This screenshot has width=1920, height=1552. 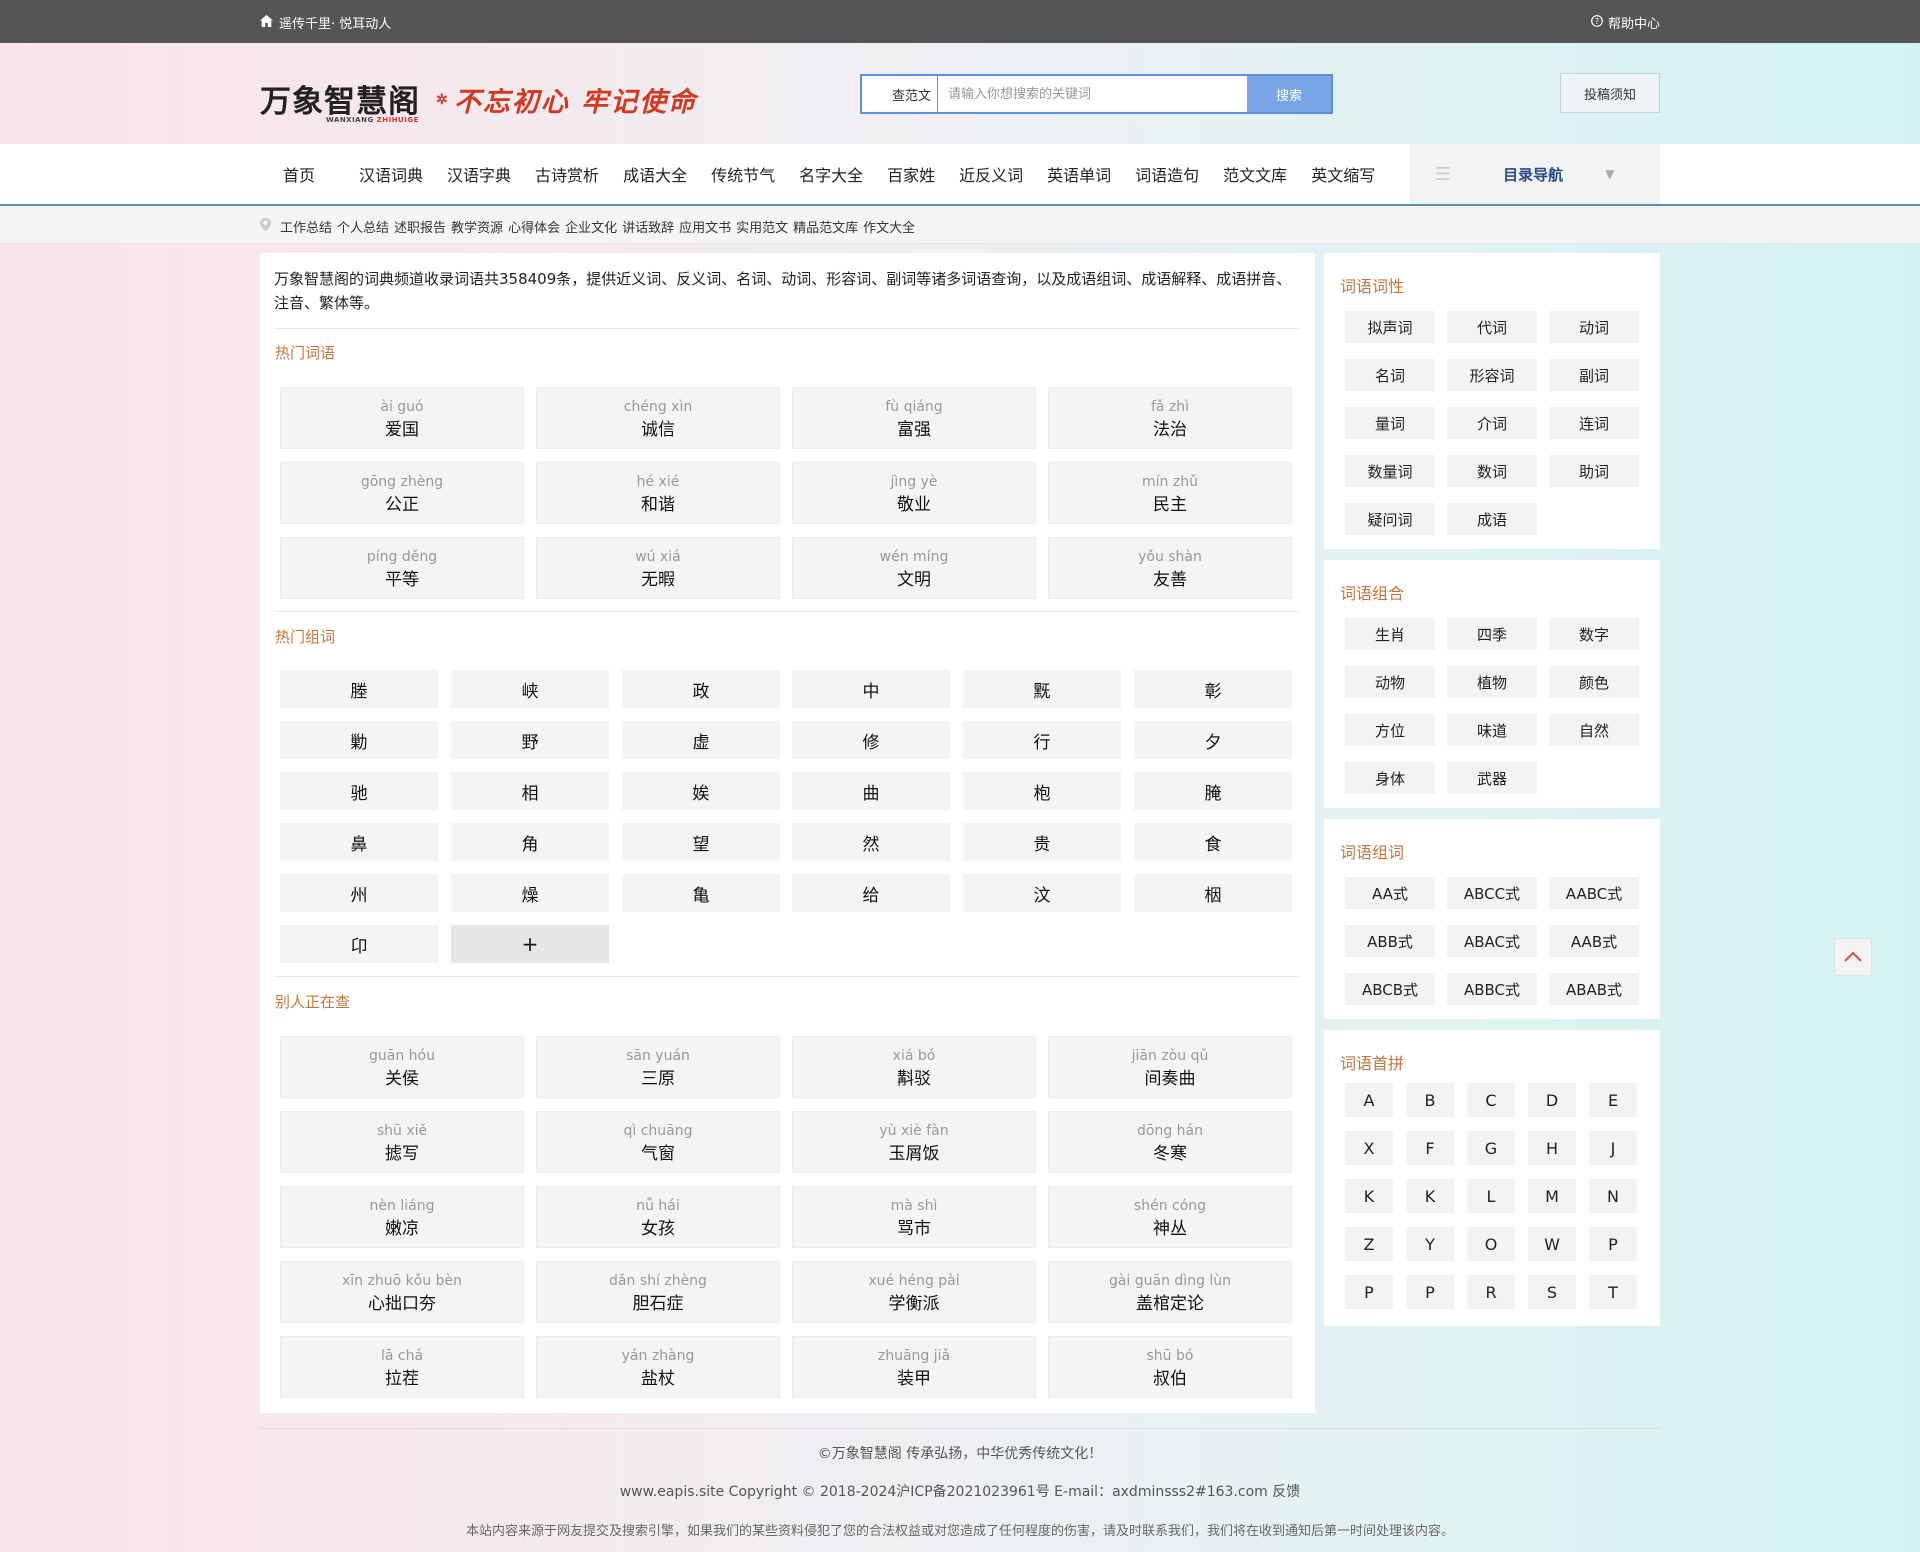 What do you see at coordinates (306, 226) in the screenshot?
I see `subnav-link: 工作总结` at bounding box center [306, 226].